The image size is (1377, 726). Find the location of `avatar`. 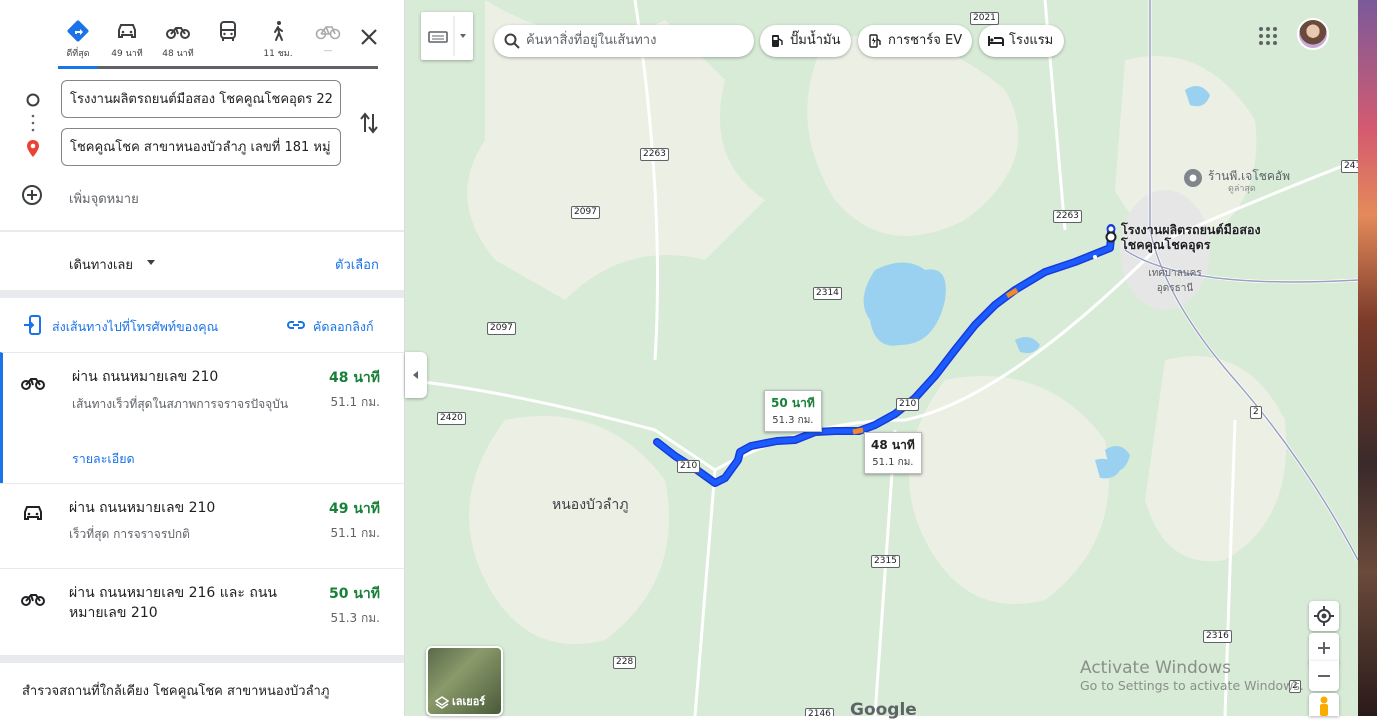

avatar is located at coordinates (1313, 34).